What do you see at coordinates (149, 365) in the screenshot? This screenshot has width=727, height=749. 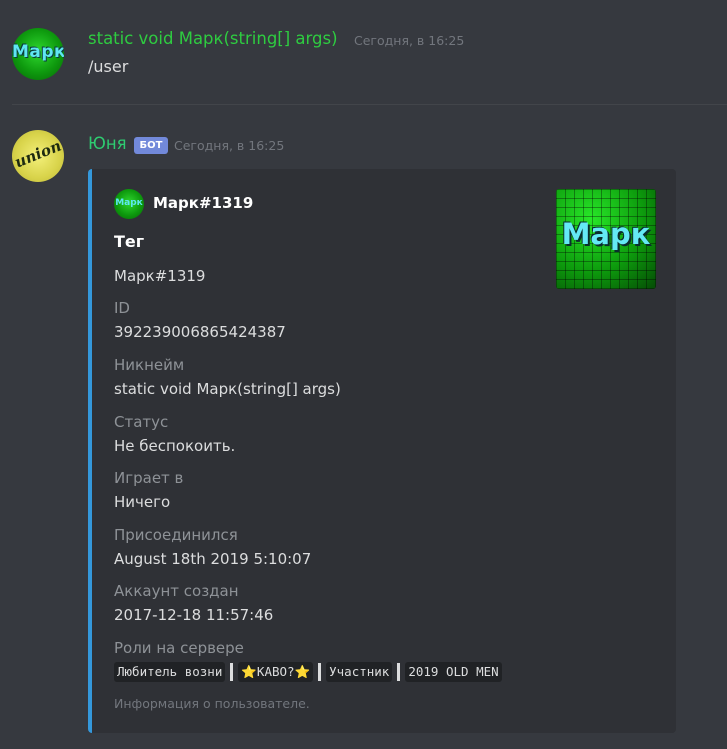 I see `field-name-nickname: Никнейм` at bounding box center [149, 365].